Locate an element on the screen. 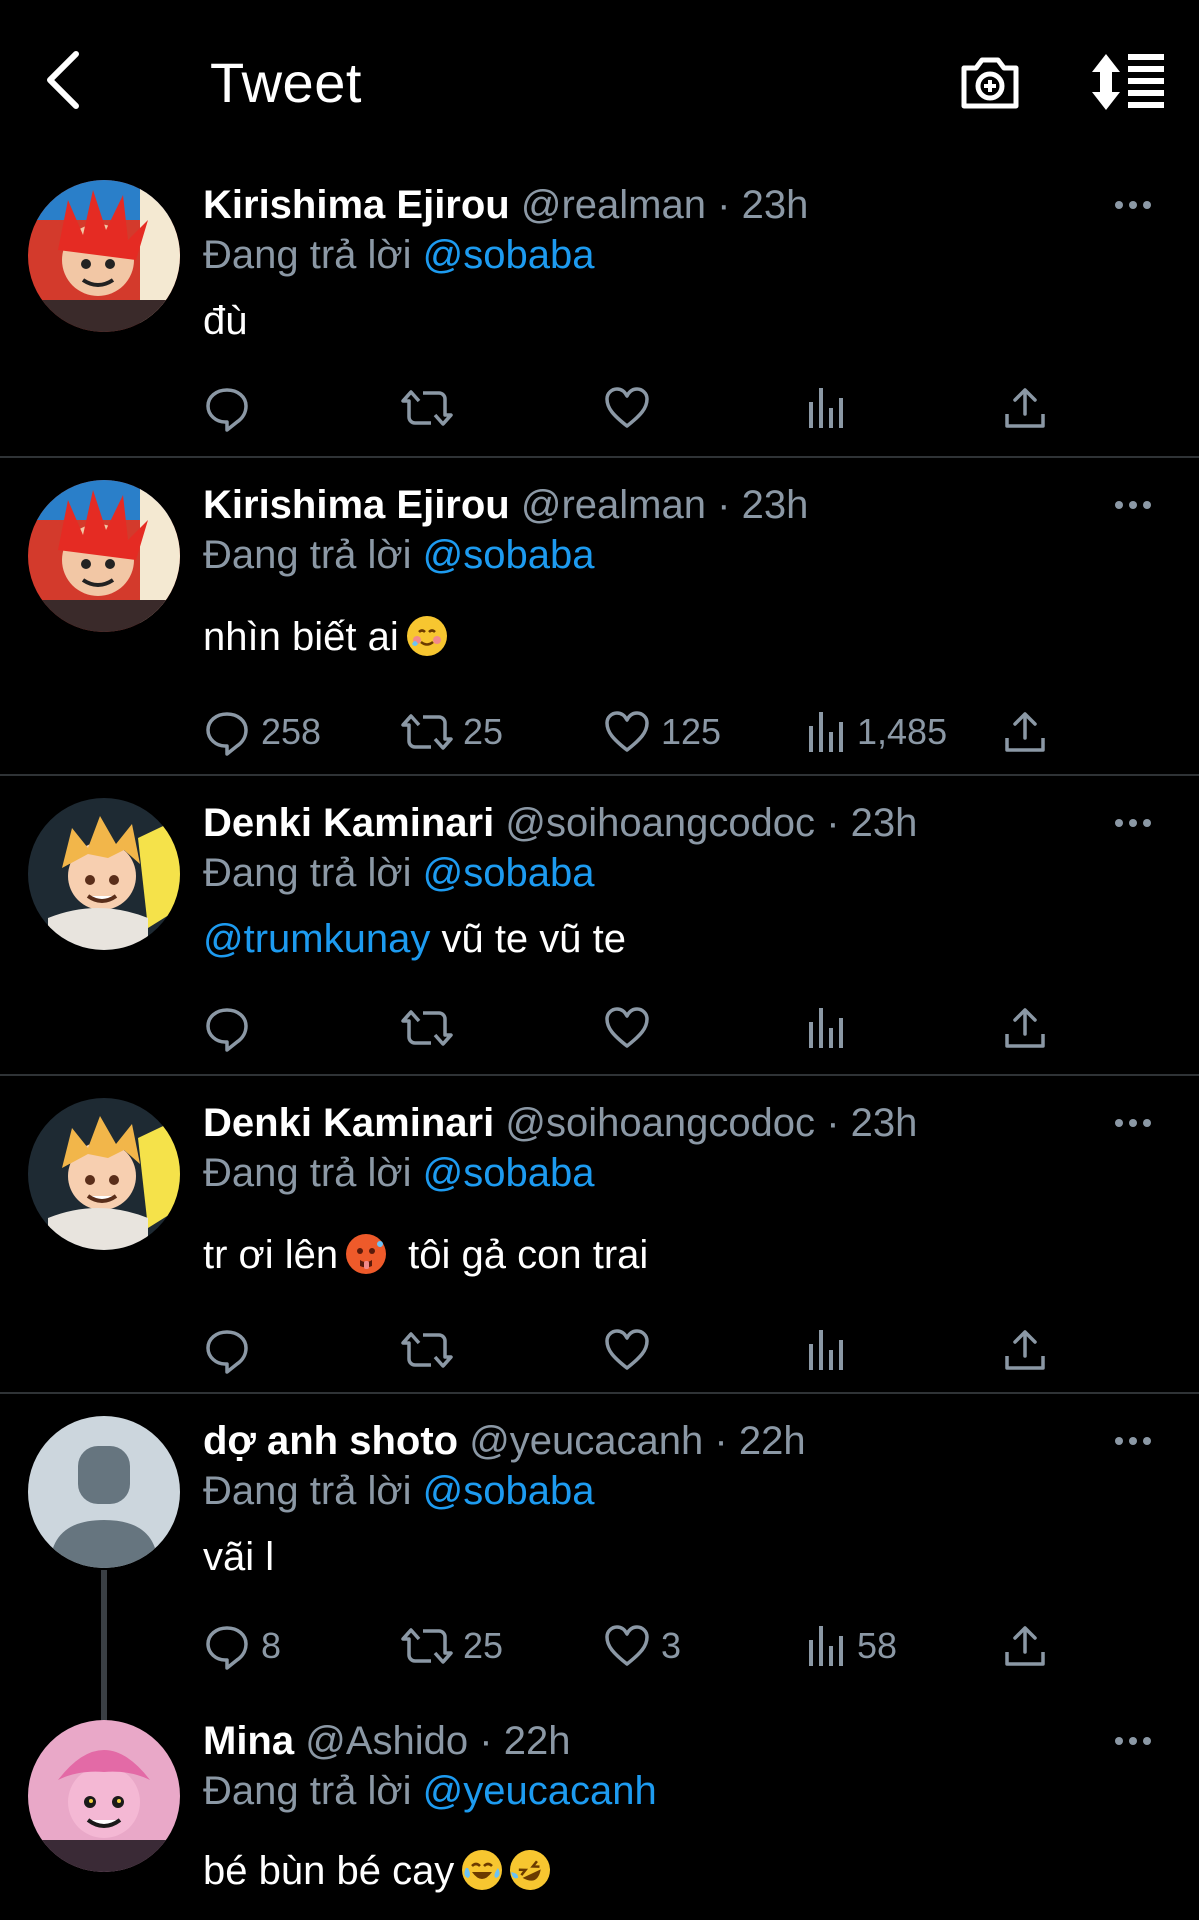 This screenshot has width=1199, height=1920. sort-icon is located at coordinates (1128, 82).